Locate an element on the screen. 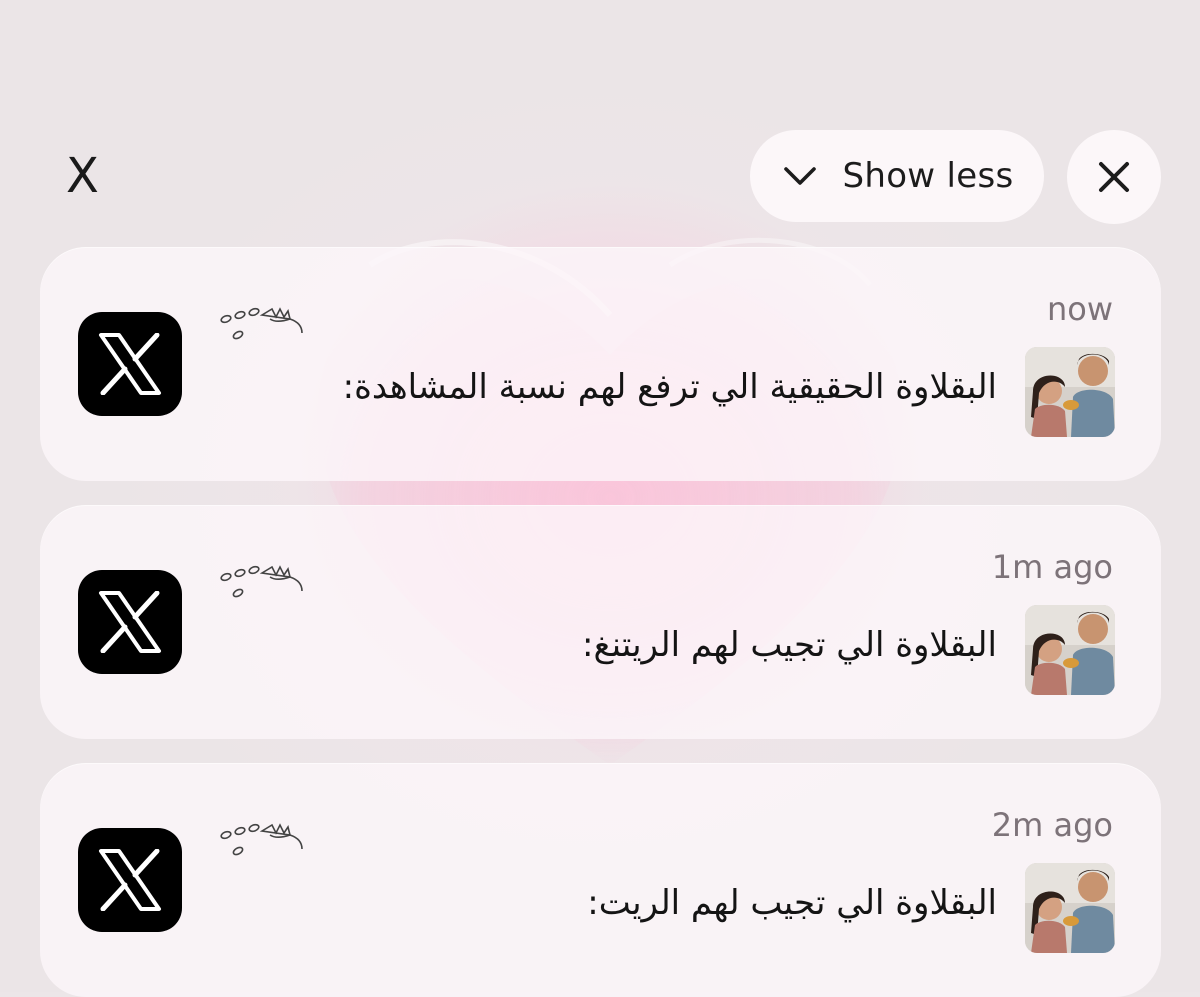 The width and height of the screenshot is (1200, 997). close-icon is located at coordinates (1114, 177).